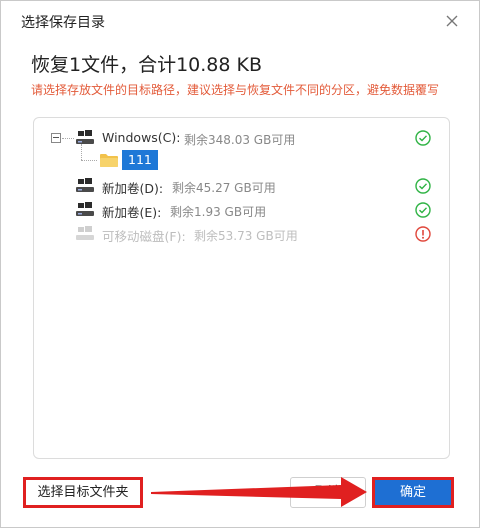 The height and width of the screenshot is (528, 480). I want to click on drive-free-space: 剩余348.03 GB可用, so click(240, 140).